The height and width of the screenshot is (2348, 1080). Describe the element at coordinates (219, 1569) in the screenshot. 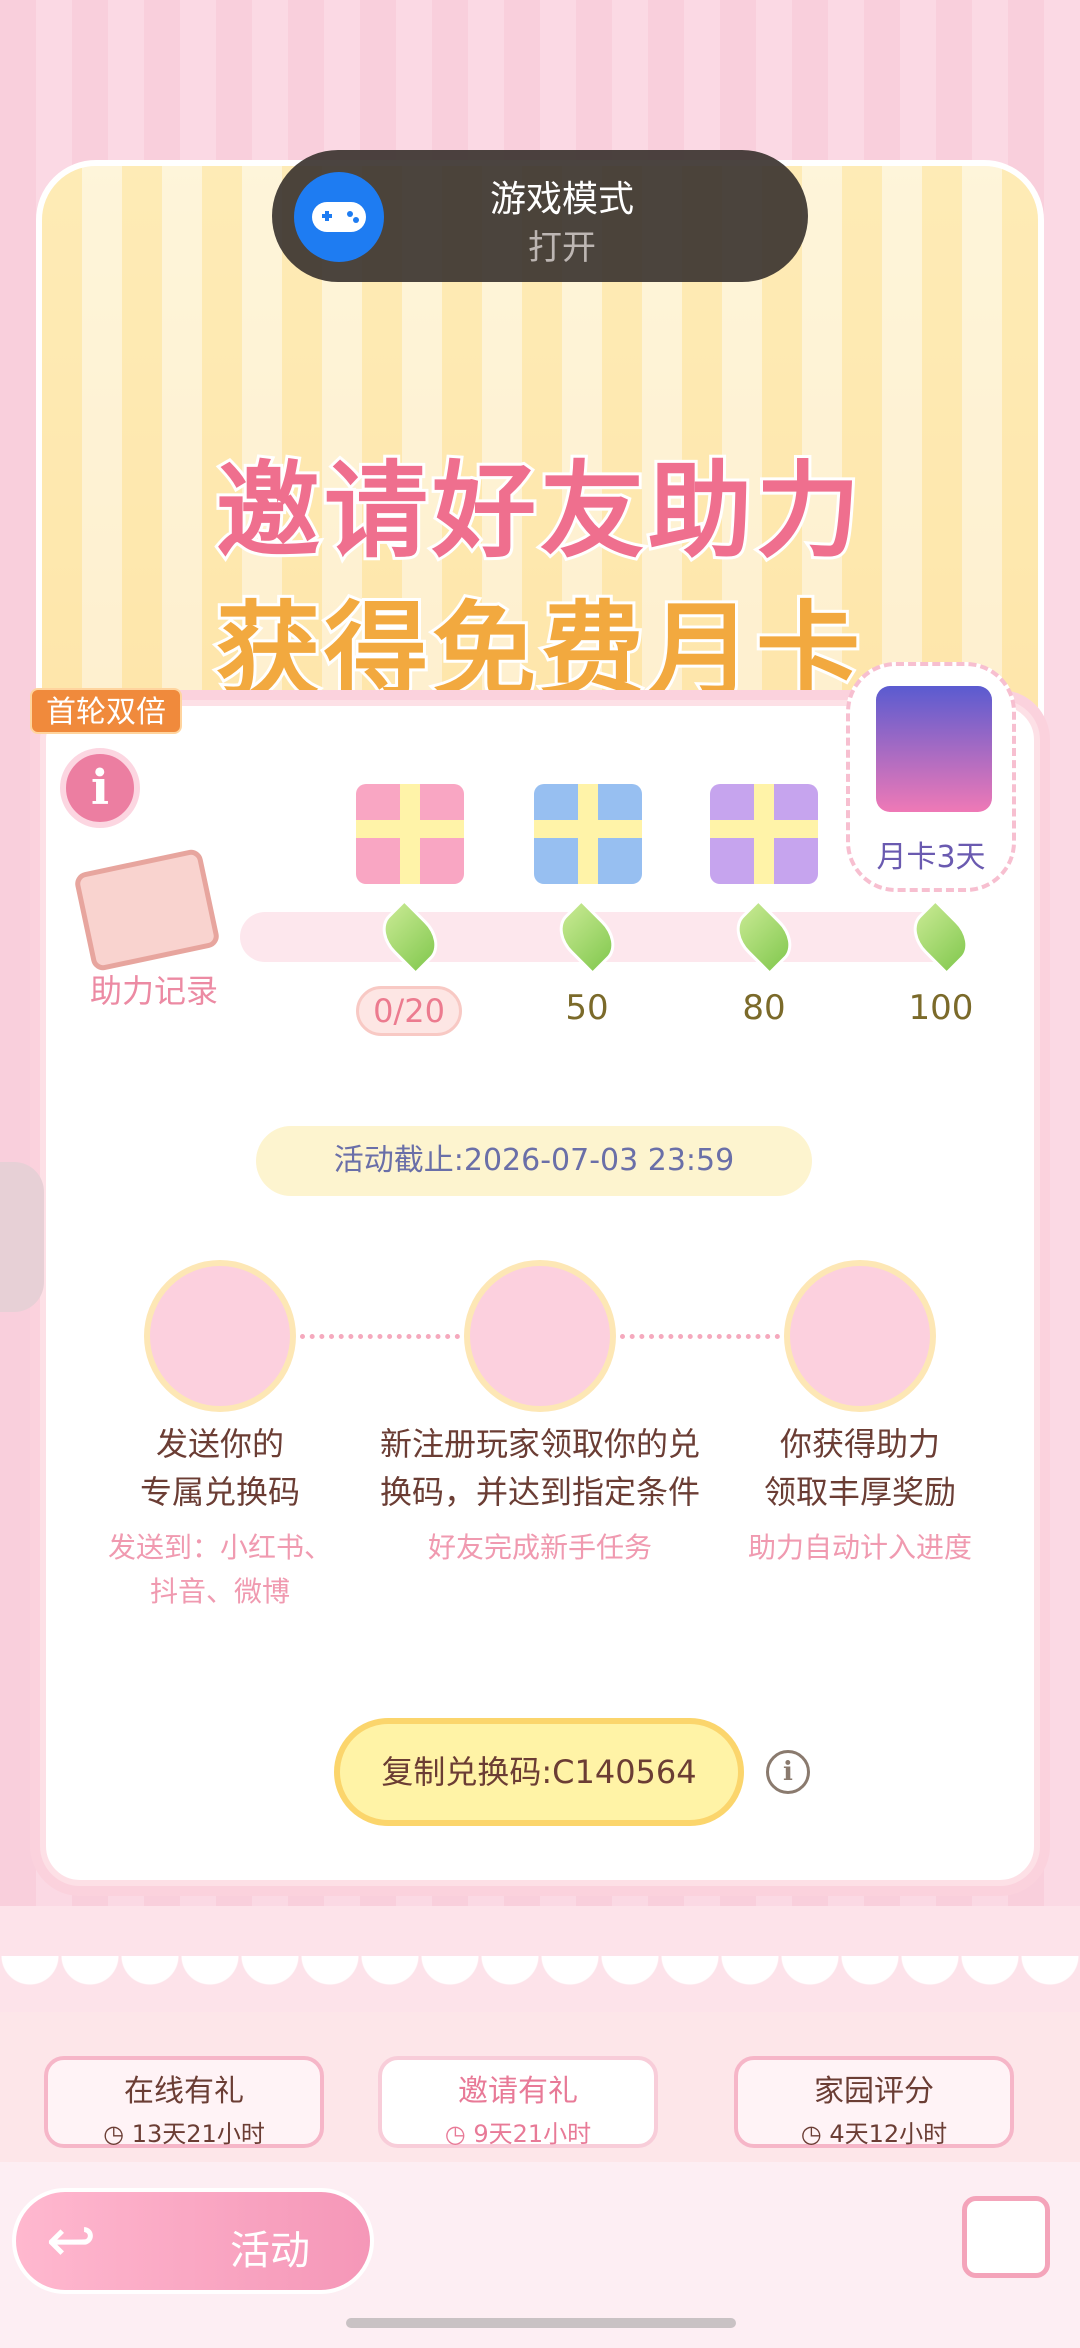

I see `step-1-subtitle: 发送到：小红书、 抖音、微博` at that location.